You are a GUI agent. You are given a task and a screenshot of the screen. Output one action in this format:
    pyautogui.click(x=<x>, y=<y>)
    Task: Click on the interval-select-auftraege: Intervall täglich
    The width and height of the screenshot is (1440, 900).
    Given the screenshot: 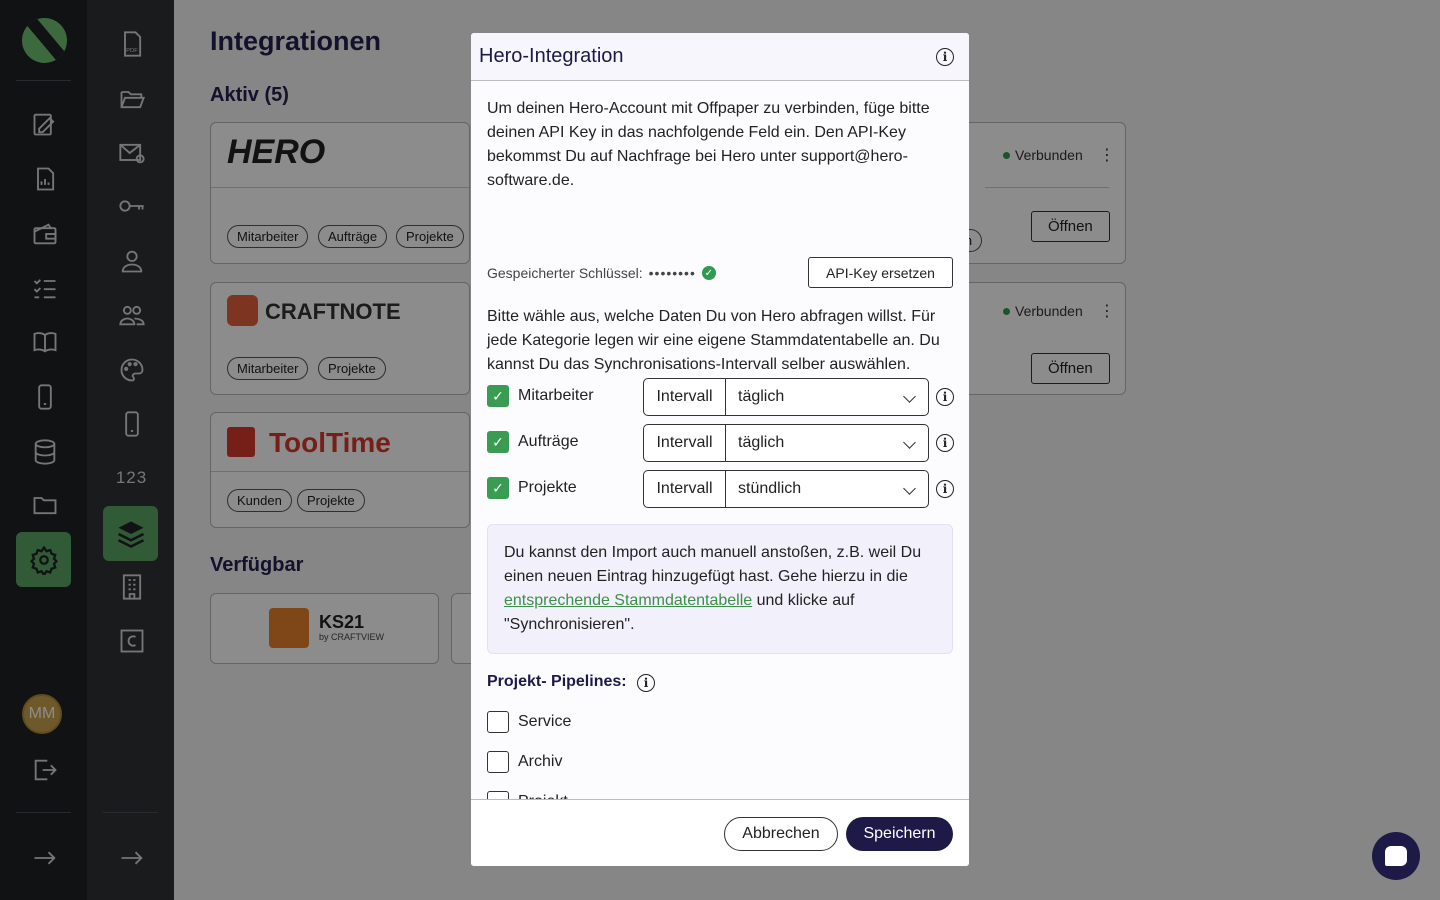 What is the action you would take?
    pyautogui.click(x=786, y=443)
    